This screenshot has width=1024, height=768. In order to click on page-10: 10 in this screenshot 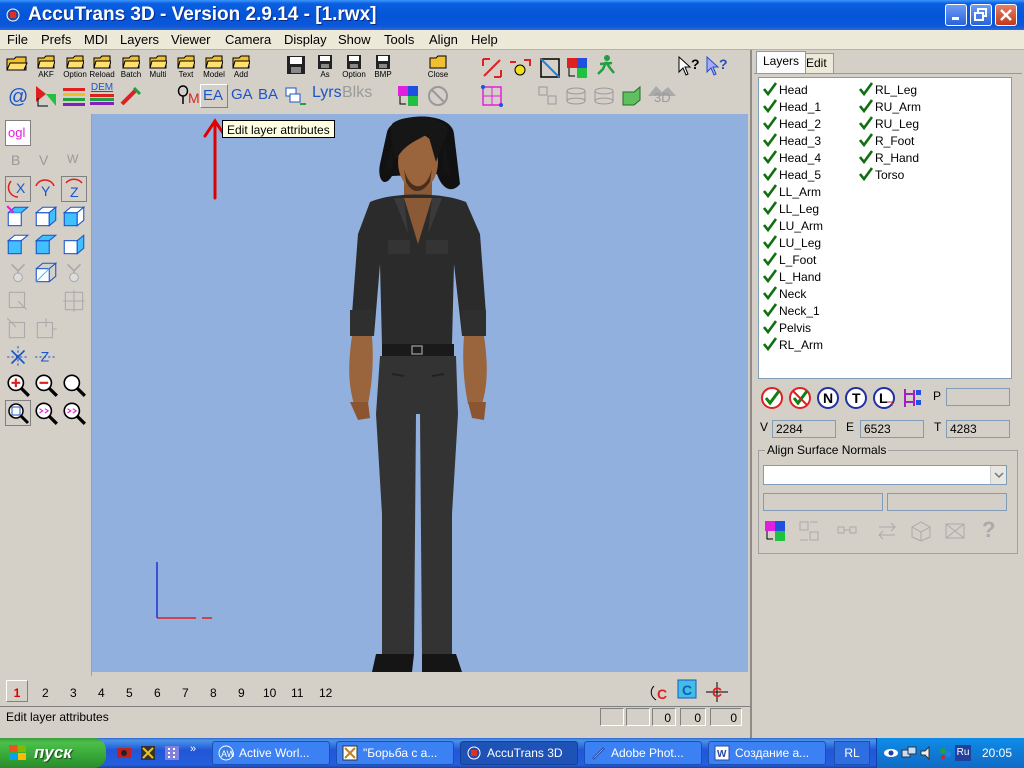, I will do `click(269, 693)`.